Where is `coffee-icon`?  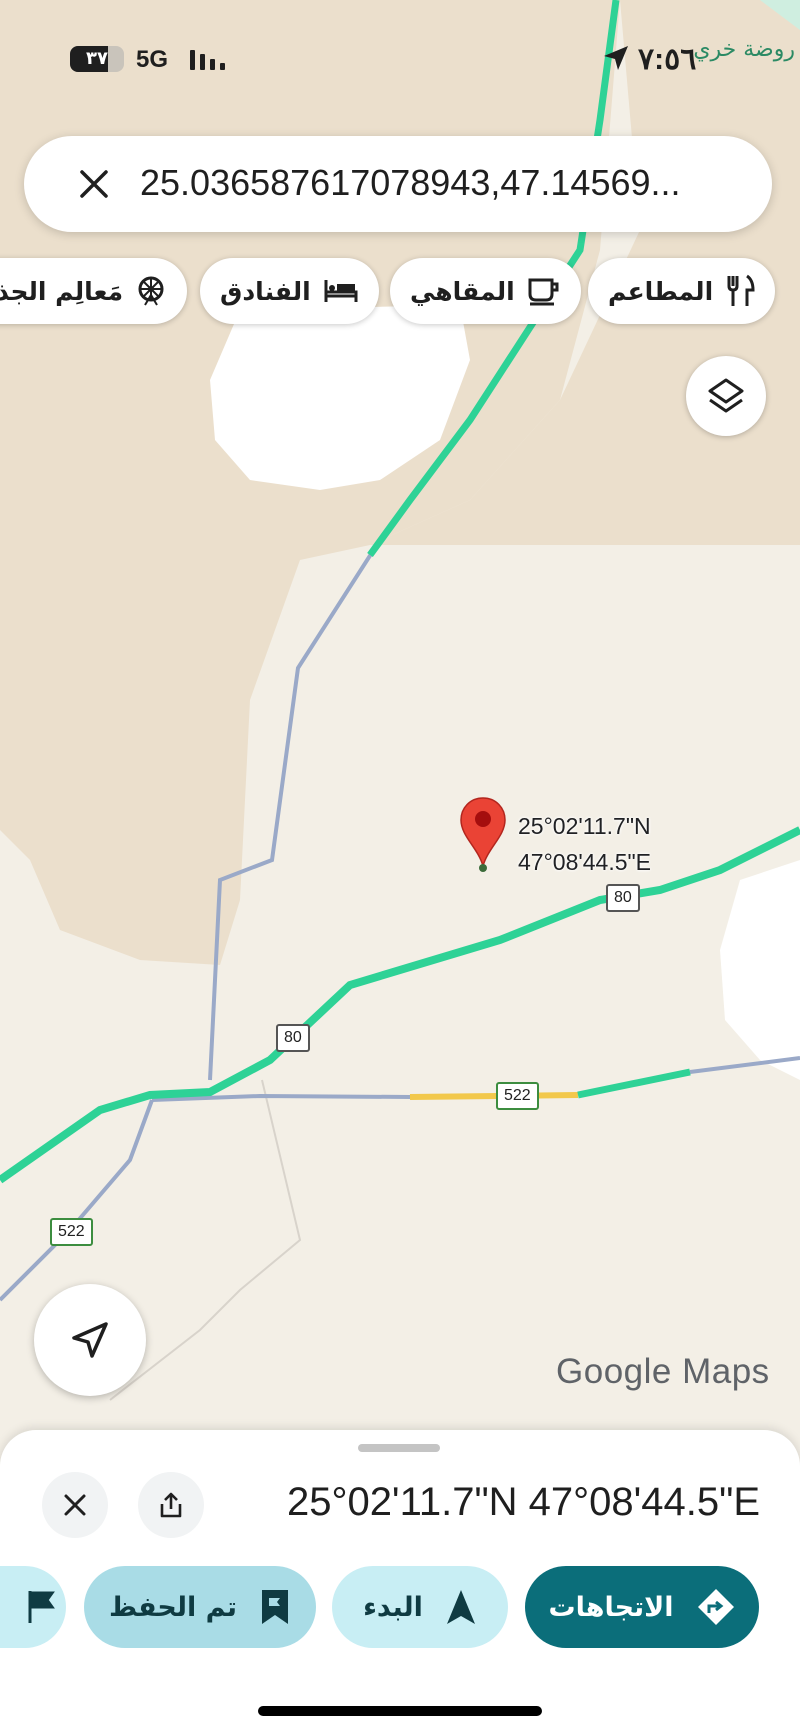 coffee-icon is located at coordinates (543, 292).